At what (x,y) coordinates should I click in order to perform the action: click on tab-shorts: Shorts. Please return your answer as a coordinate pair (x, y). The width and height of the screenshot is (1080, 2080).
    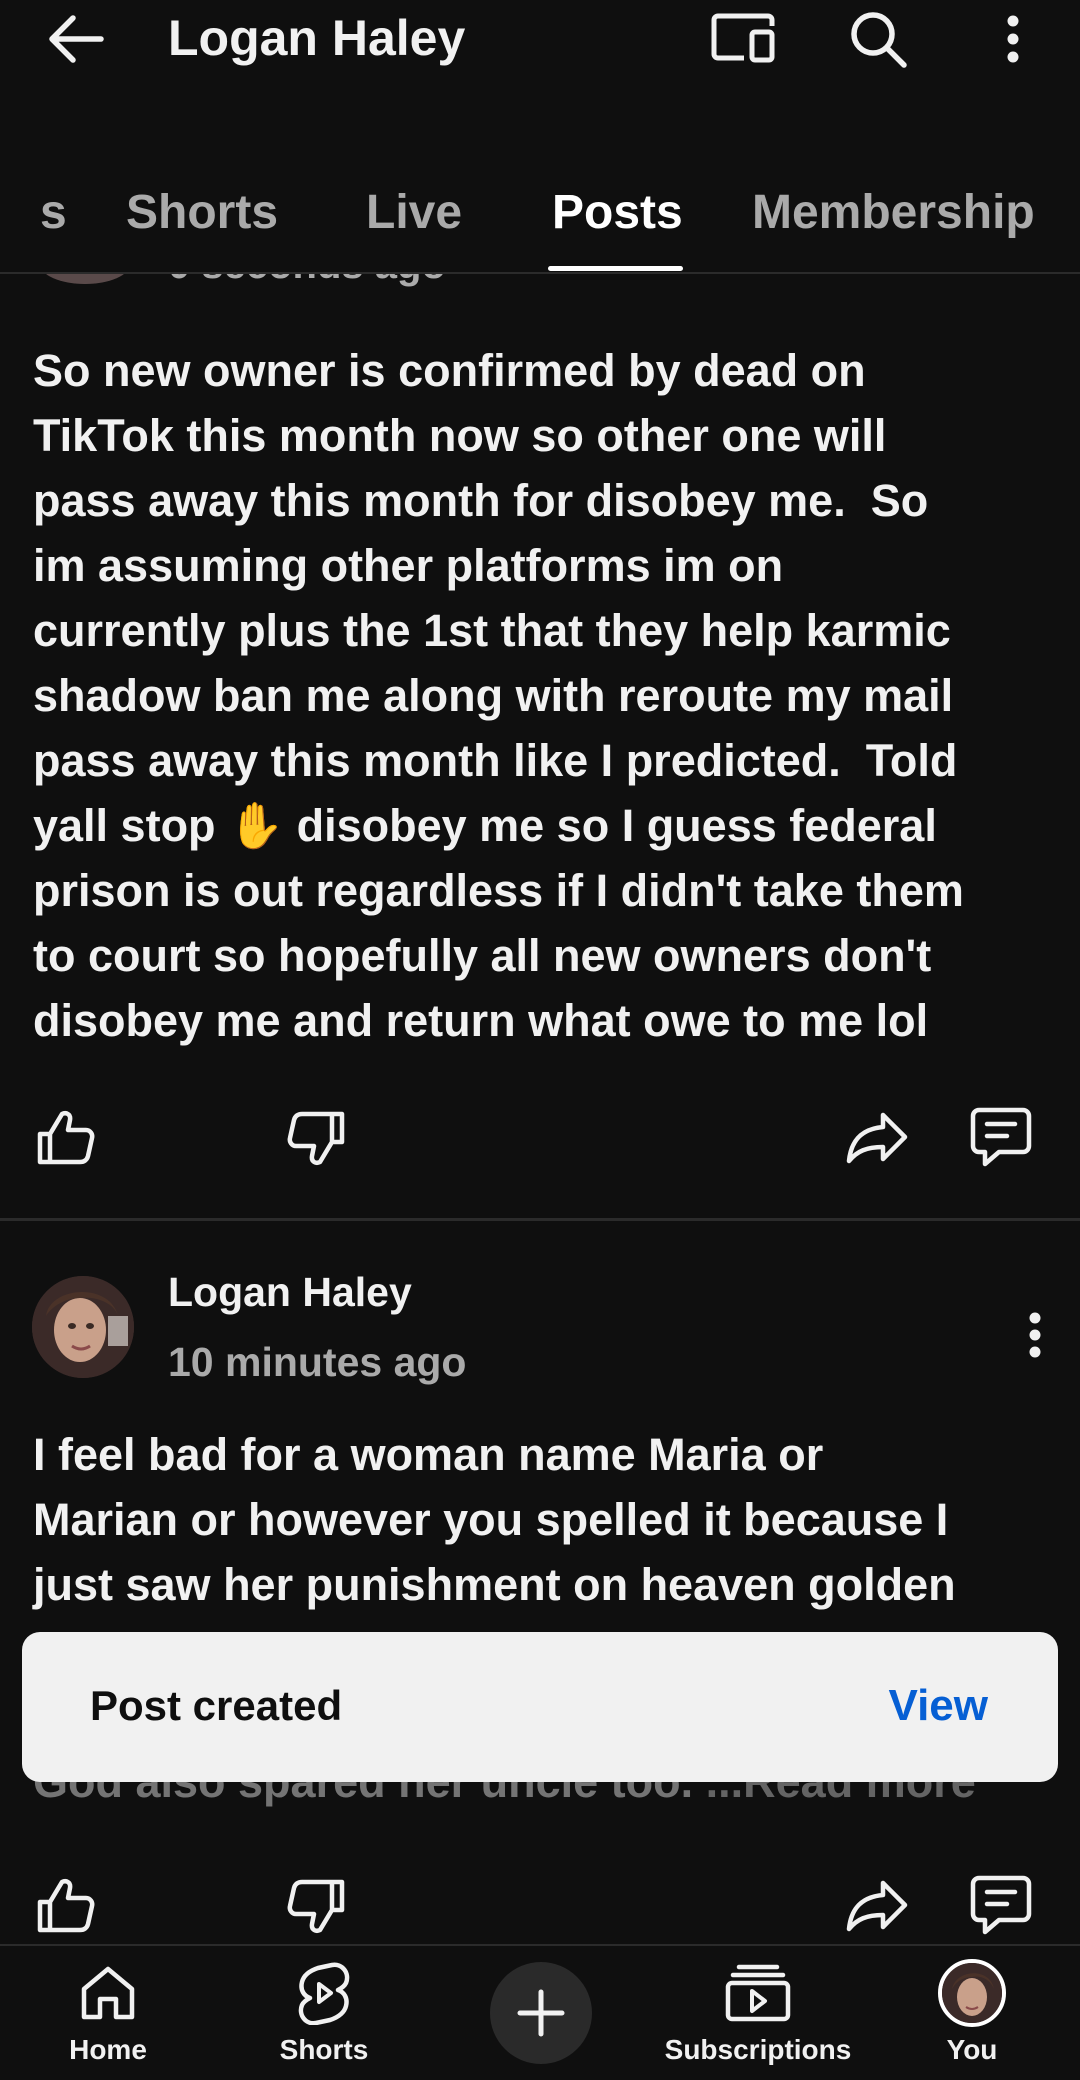
    Looking at the image, I should click on (202, 213).